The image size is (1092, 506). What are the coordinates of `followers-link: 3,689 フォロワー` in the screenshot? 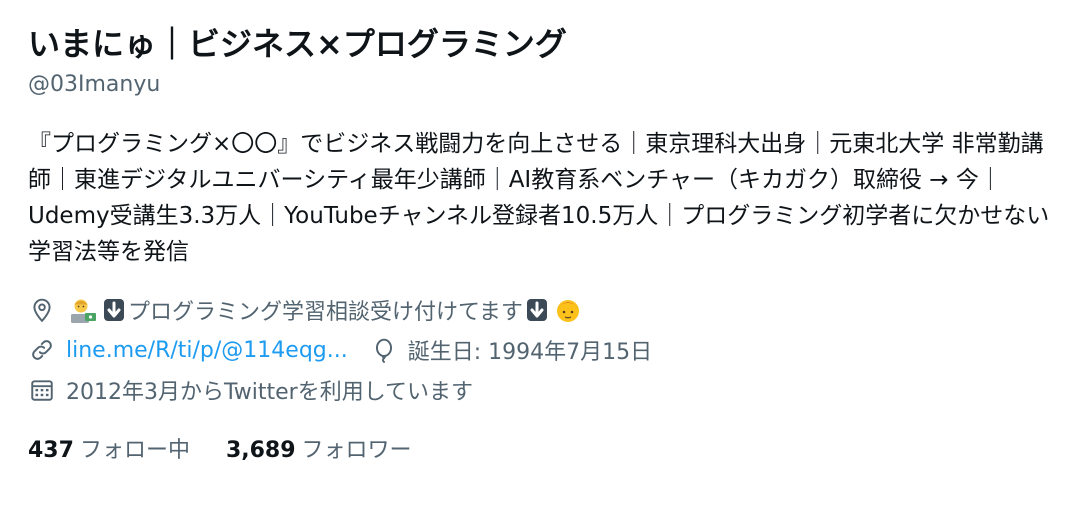 It's located at (319, 448).